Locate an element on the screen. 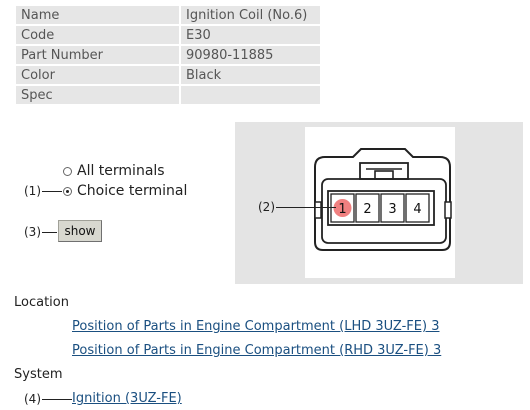 The height and width of the screenshot is (410, 530). callout-3-label: (3) is located at coordinates (32, 232).